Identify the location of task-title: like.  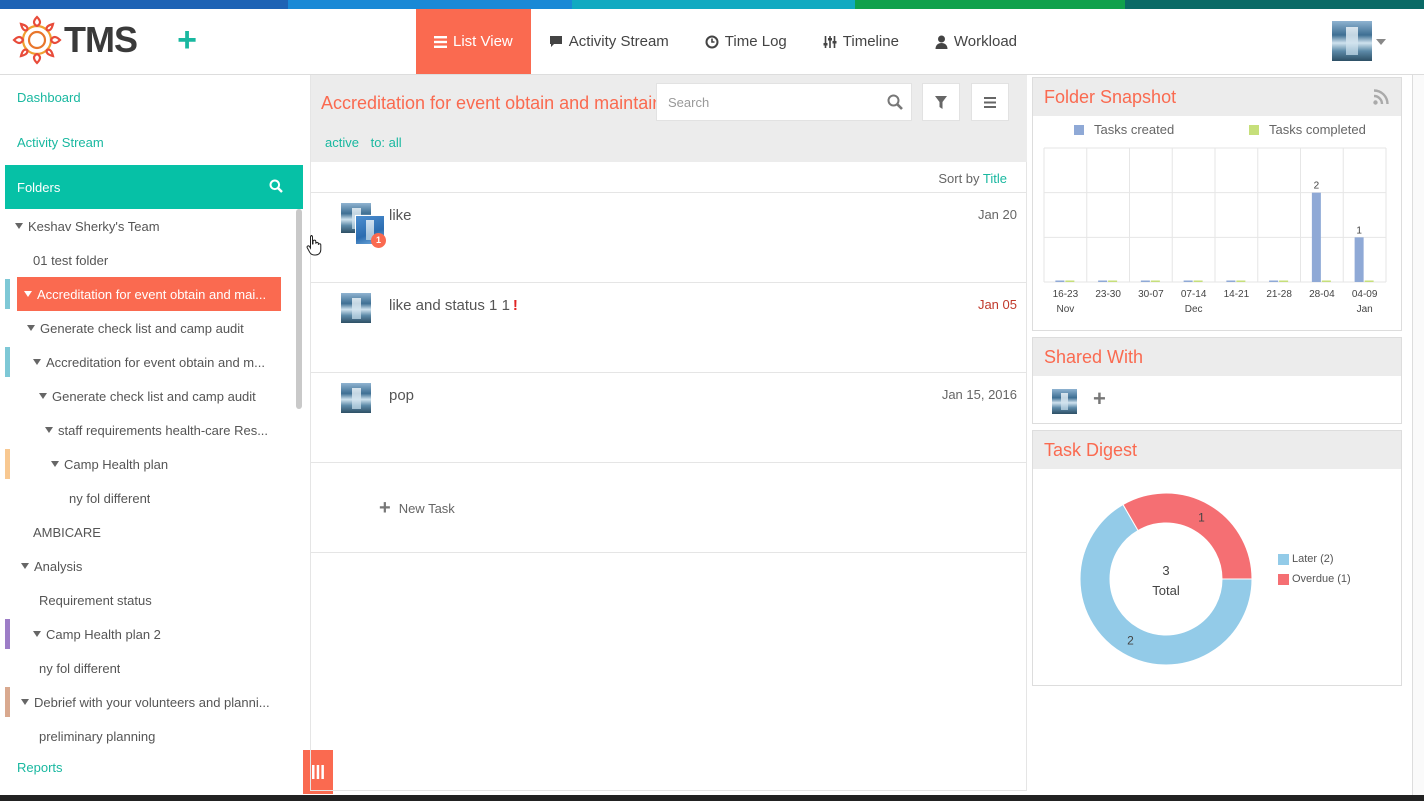
(400, 215).